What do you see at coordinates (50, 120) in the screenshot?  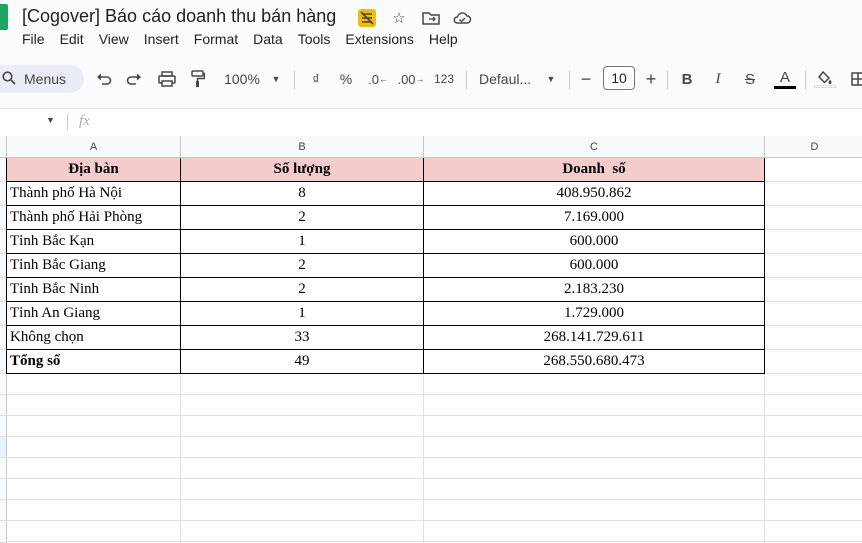 I see `name-box-chevron-down-icon: ▼` at bounding box center [50, 120].